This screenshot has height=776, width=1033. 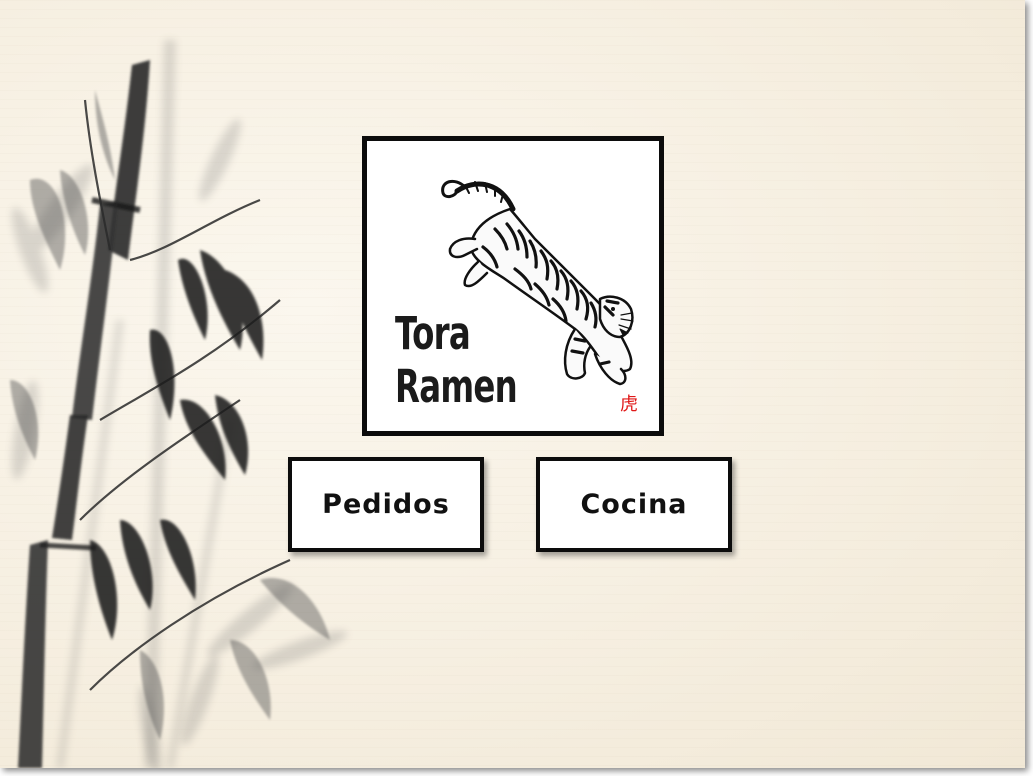 What do you see at coordinates (513, 286) in the screenshot?
I see `logo-card: Tora Ramen 虎` at bounding box center [513, 286].